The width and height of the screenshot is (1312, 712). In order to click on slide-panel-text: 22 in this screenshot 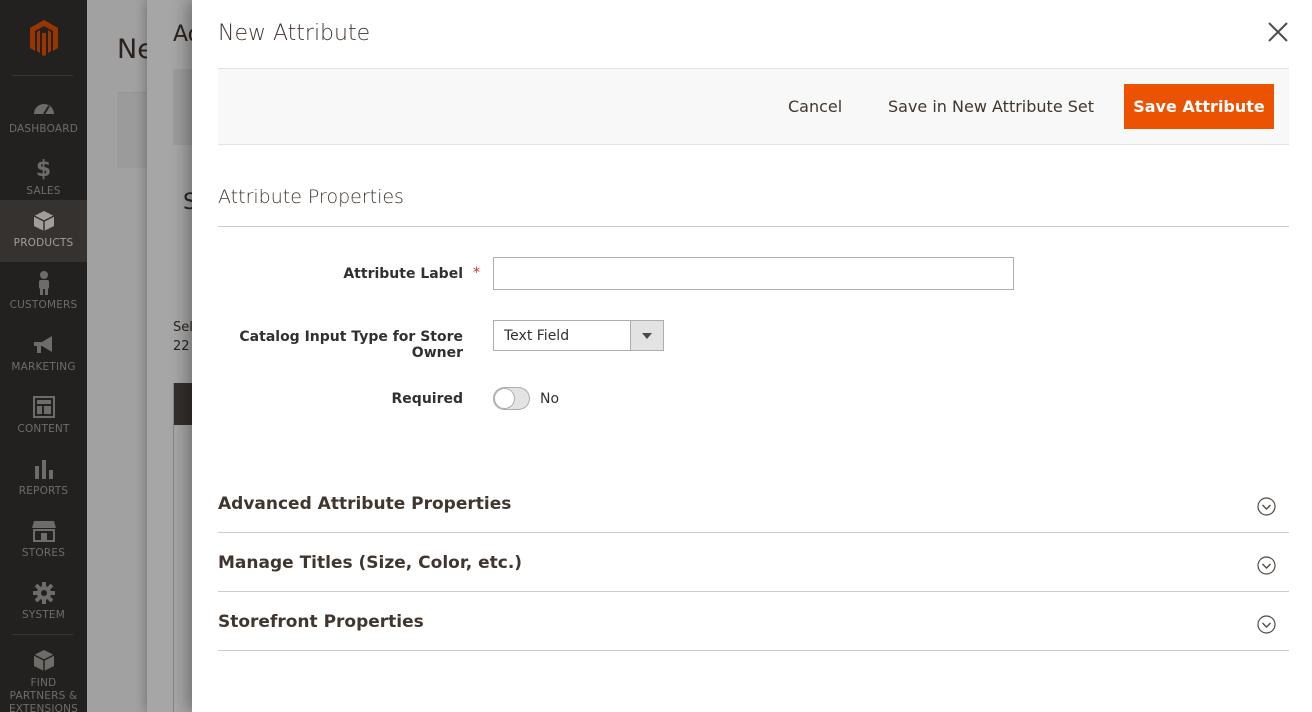, I will do `click(181, 346)`.